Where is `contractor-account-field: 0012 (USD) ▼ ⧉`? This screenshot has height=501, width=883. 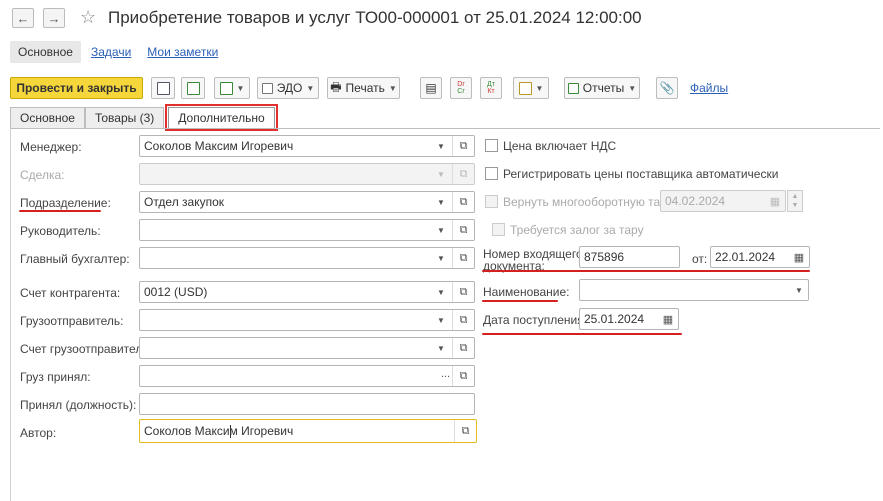 contractor-account-field: 0012 (USD) ▼ ⧉ is located at coordinates (307, 292).